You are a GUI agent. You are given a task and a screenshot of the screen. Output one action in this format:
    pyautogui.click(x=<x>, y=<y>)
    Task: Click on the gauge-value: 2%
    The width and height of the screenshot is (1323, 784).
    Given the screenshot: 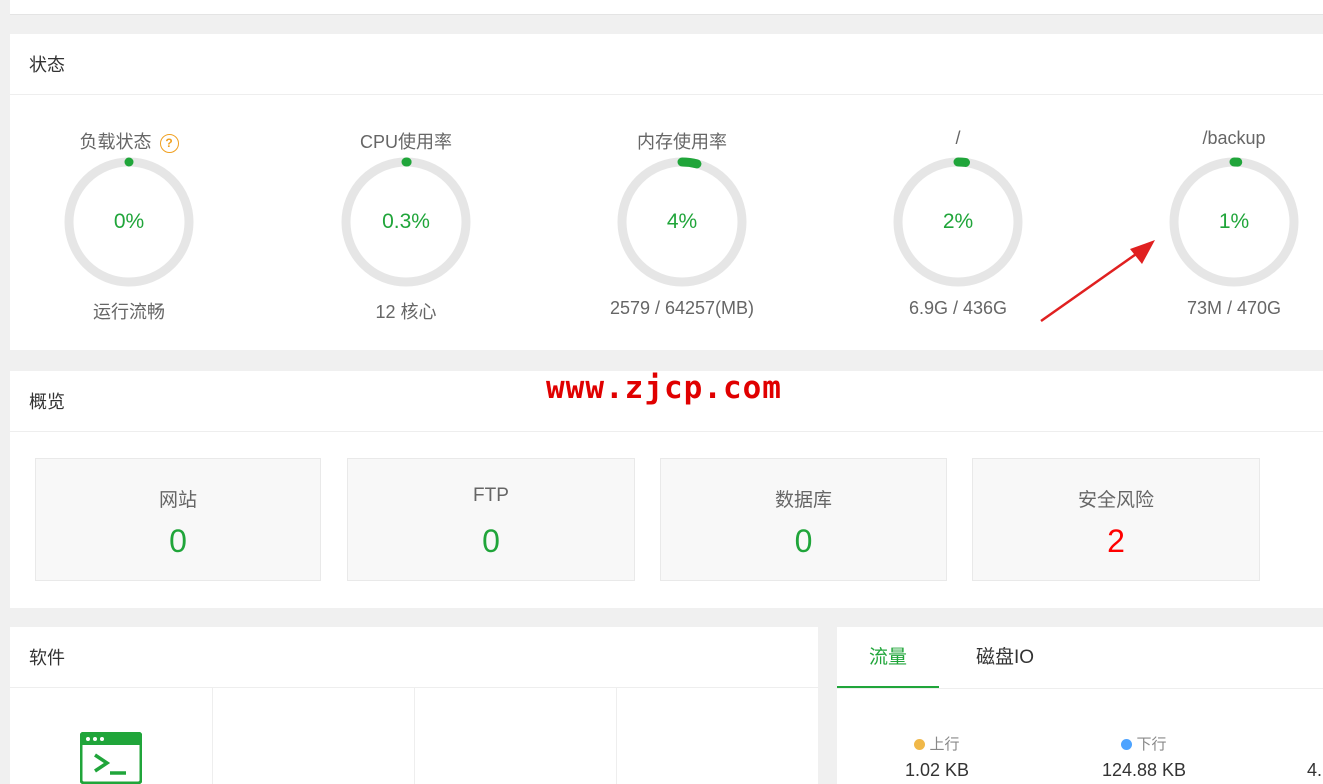 What is the action you would take?
    pyautogui.click(x=958, y=221)
    